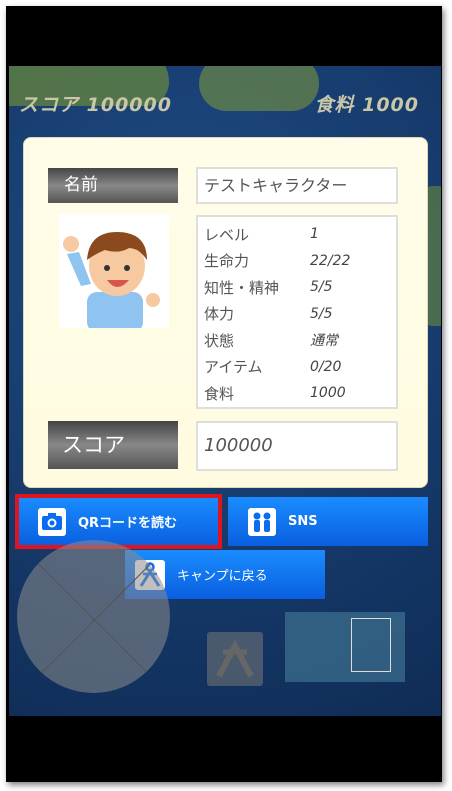 This screenshot has height=791, width=452. Describe the element at coordinates (324, 341) in the screenshot. I see `stat-value: 通常` at that location.